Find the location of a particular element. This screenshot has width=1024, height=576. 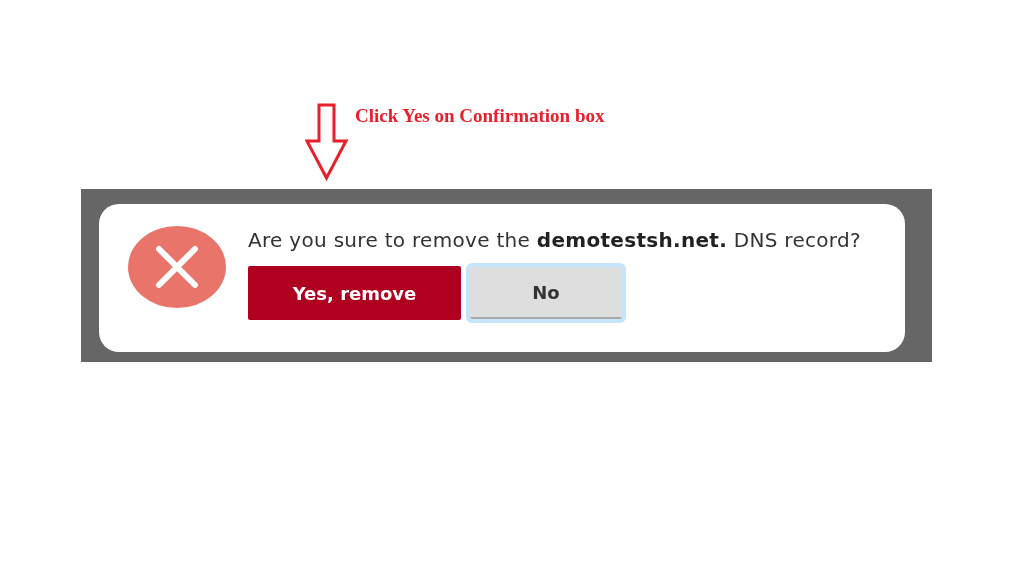

annotation-caption: Click Yes on Confirmation box is located at coordinates (480, 116).